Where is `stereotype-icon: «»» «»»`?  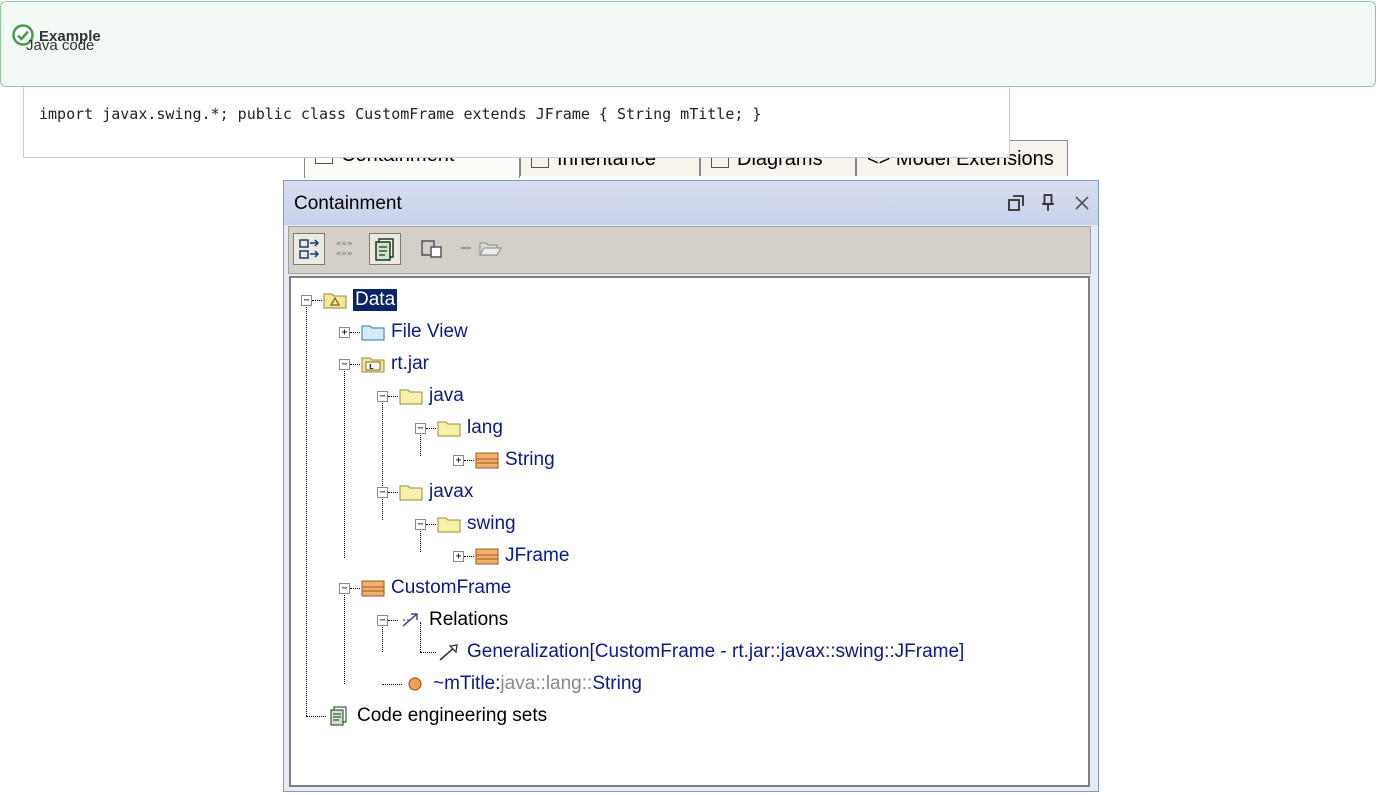 stereotype-icon: «»» «»» is located at coordinates (344, 249).